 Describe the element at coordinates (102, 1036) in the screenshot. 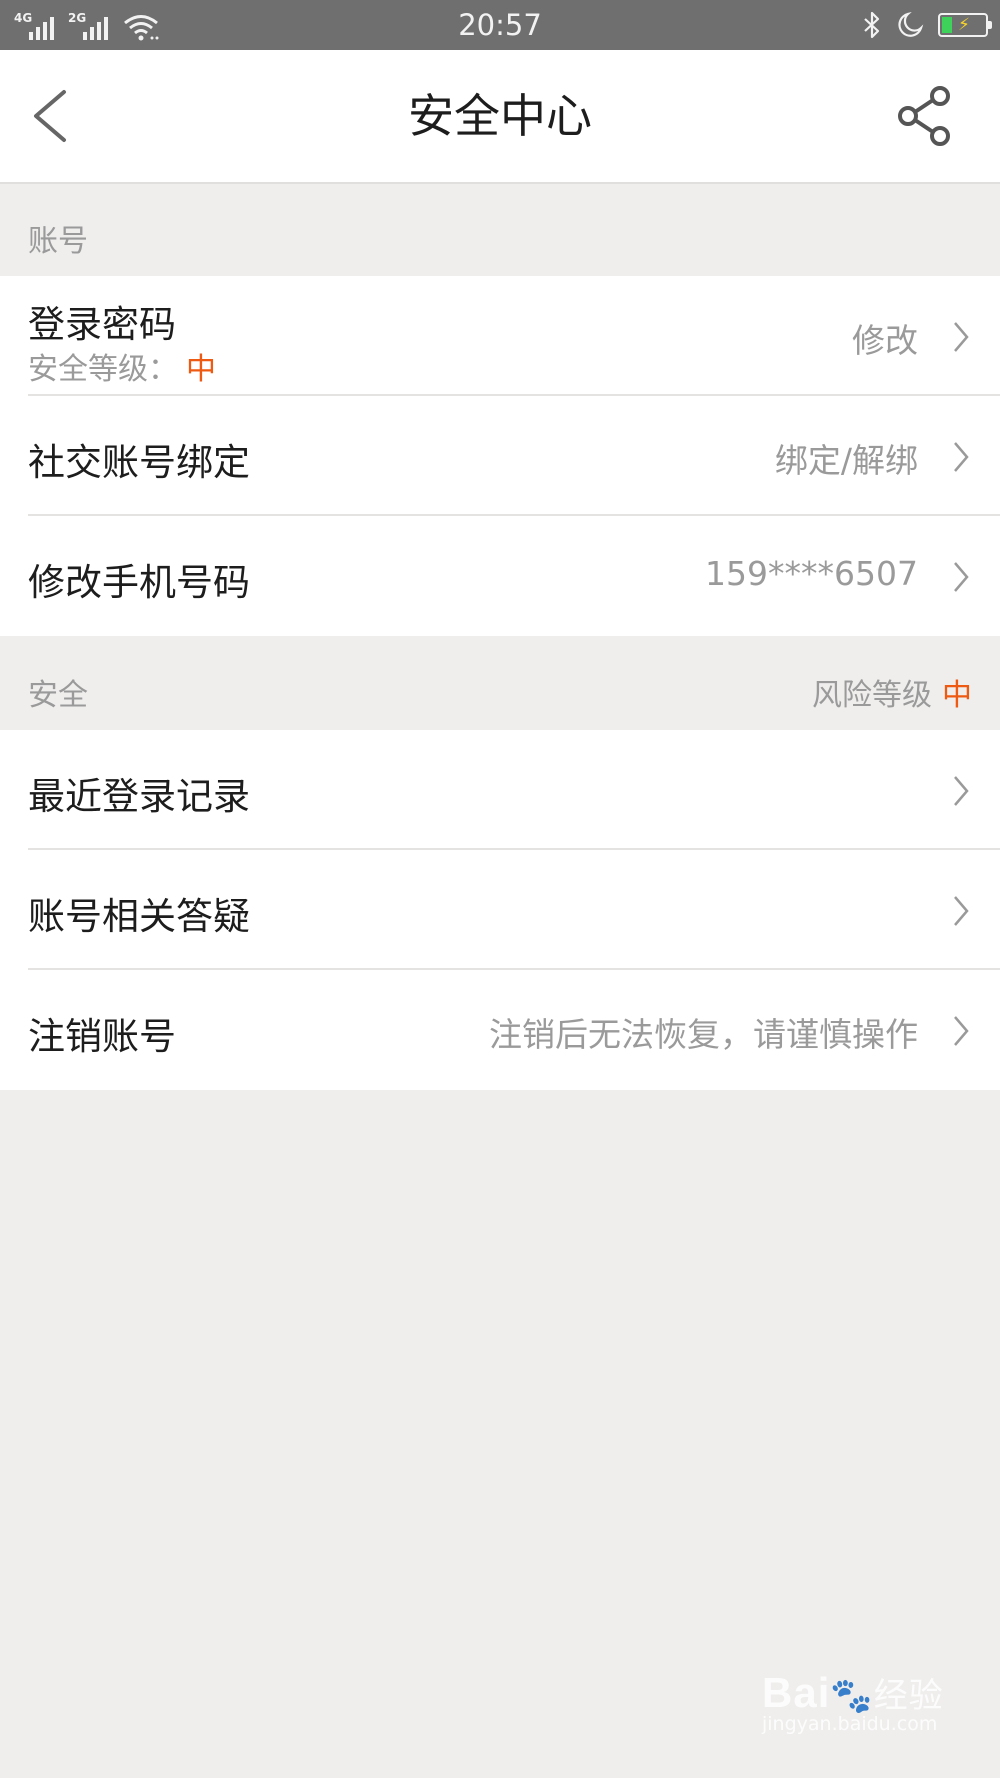

I see `item-label: 注销账号` at that location.